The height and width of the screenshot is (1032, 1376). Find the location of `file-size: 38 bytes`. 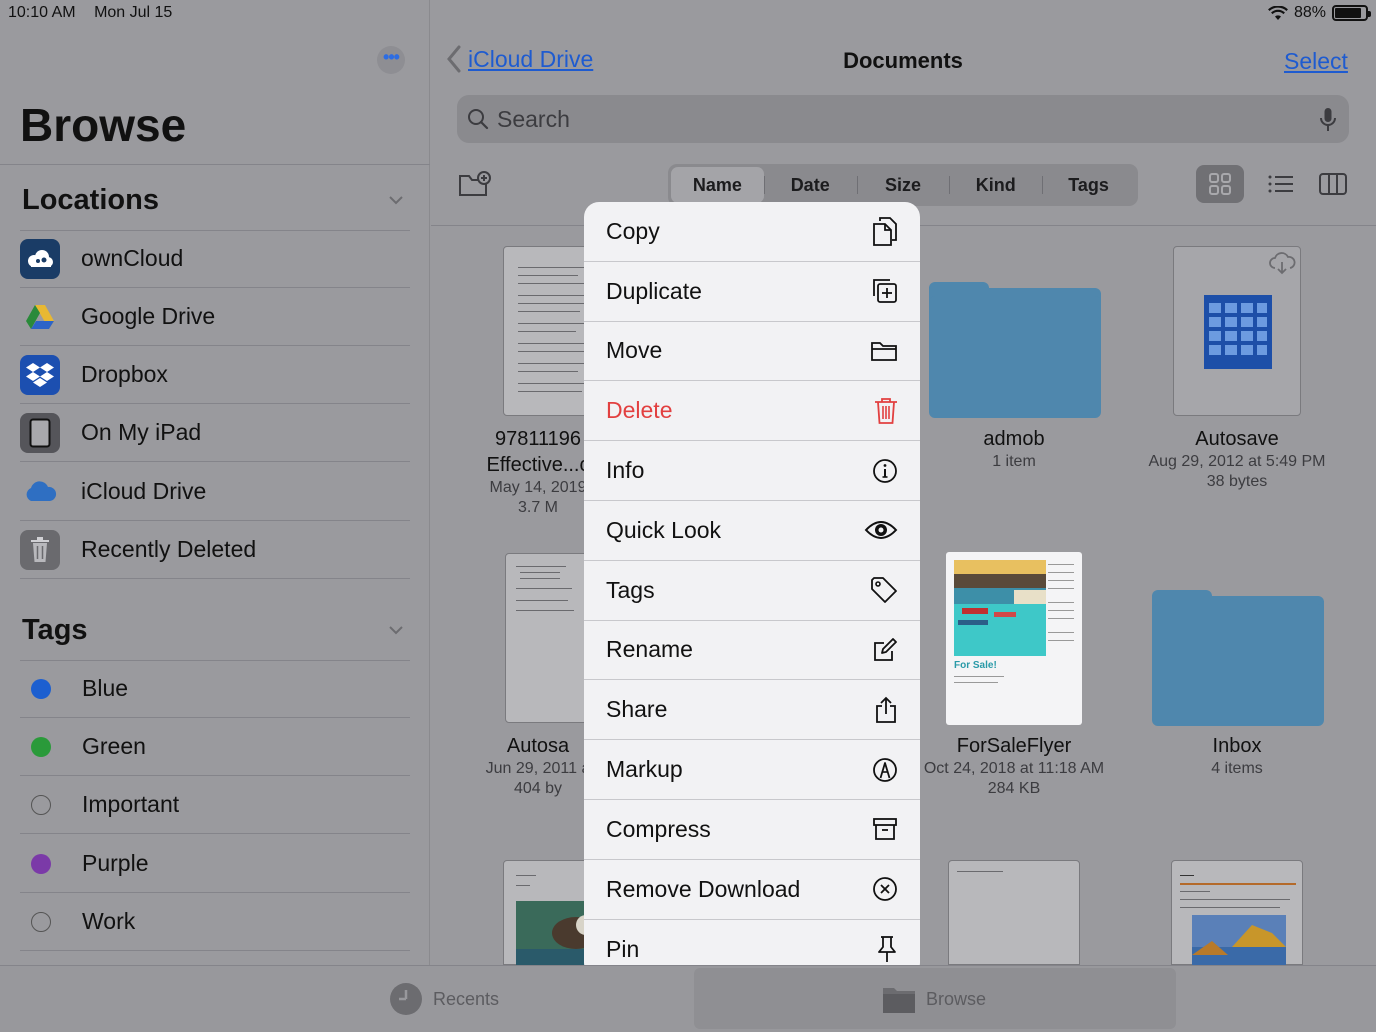

file-size: 38 bytes is located at coordinates (1237, 481).